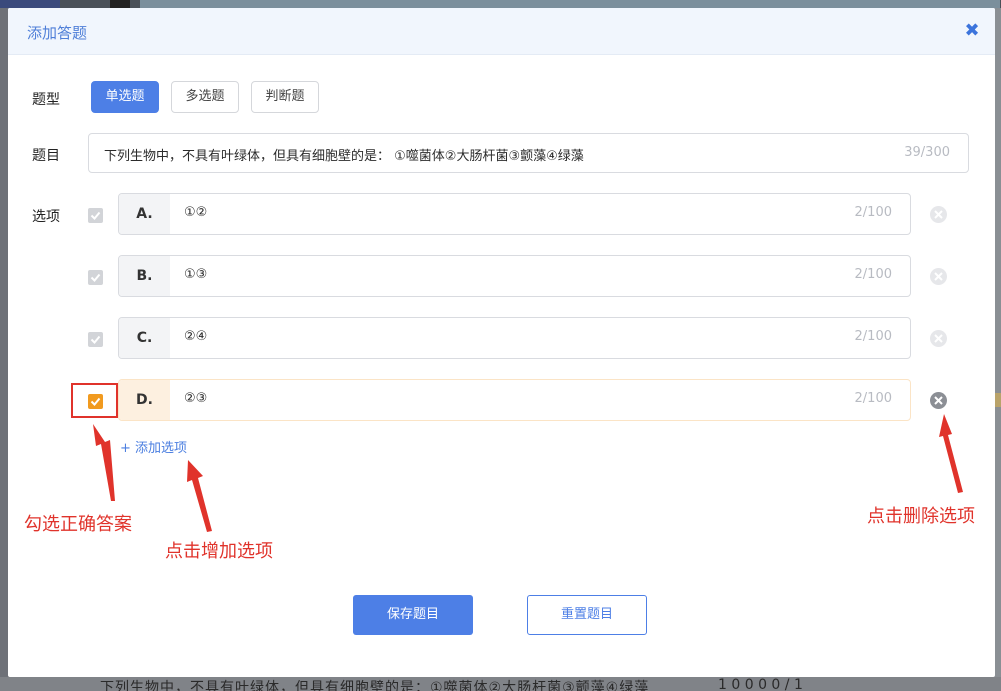 Image resolution: width=1001 pixels, height=691 pixels. Describe the element at coordinates (285, 97) in the screenshot. I see `type-true-false-button: 判断题` at that location.